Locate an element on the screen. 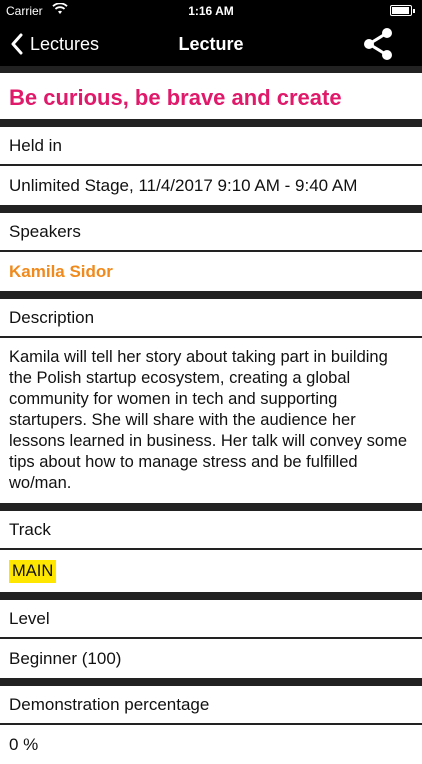 Image resolution: width=422 pixels, height=764 pixels. back-button-label: Lectures is located at coordinates (65, 43).